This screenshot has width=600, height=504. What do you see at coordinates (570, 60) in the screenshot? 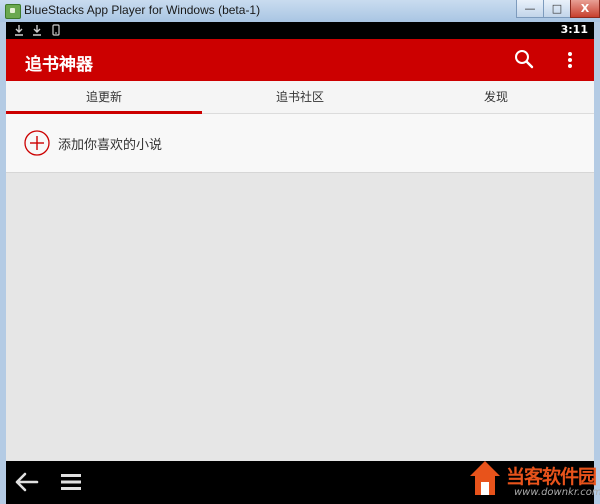
I see `more-options-icon` at bounding box center [570, 60].